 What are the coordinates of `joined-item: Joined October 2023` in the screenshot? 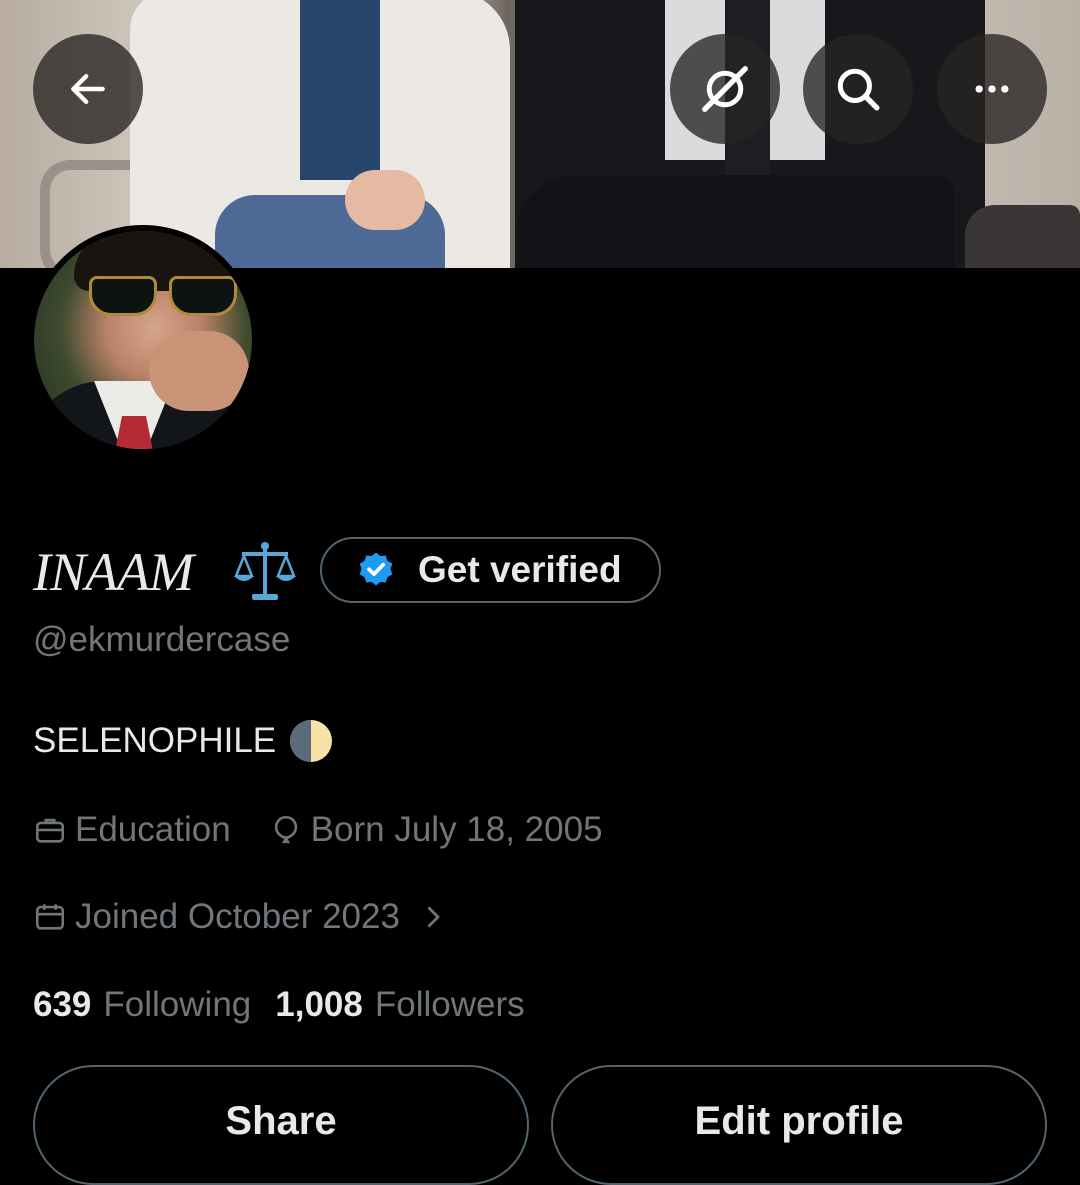 It's located at (240, 917).